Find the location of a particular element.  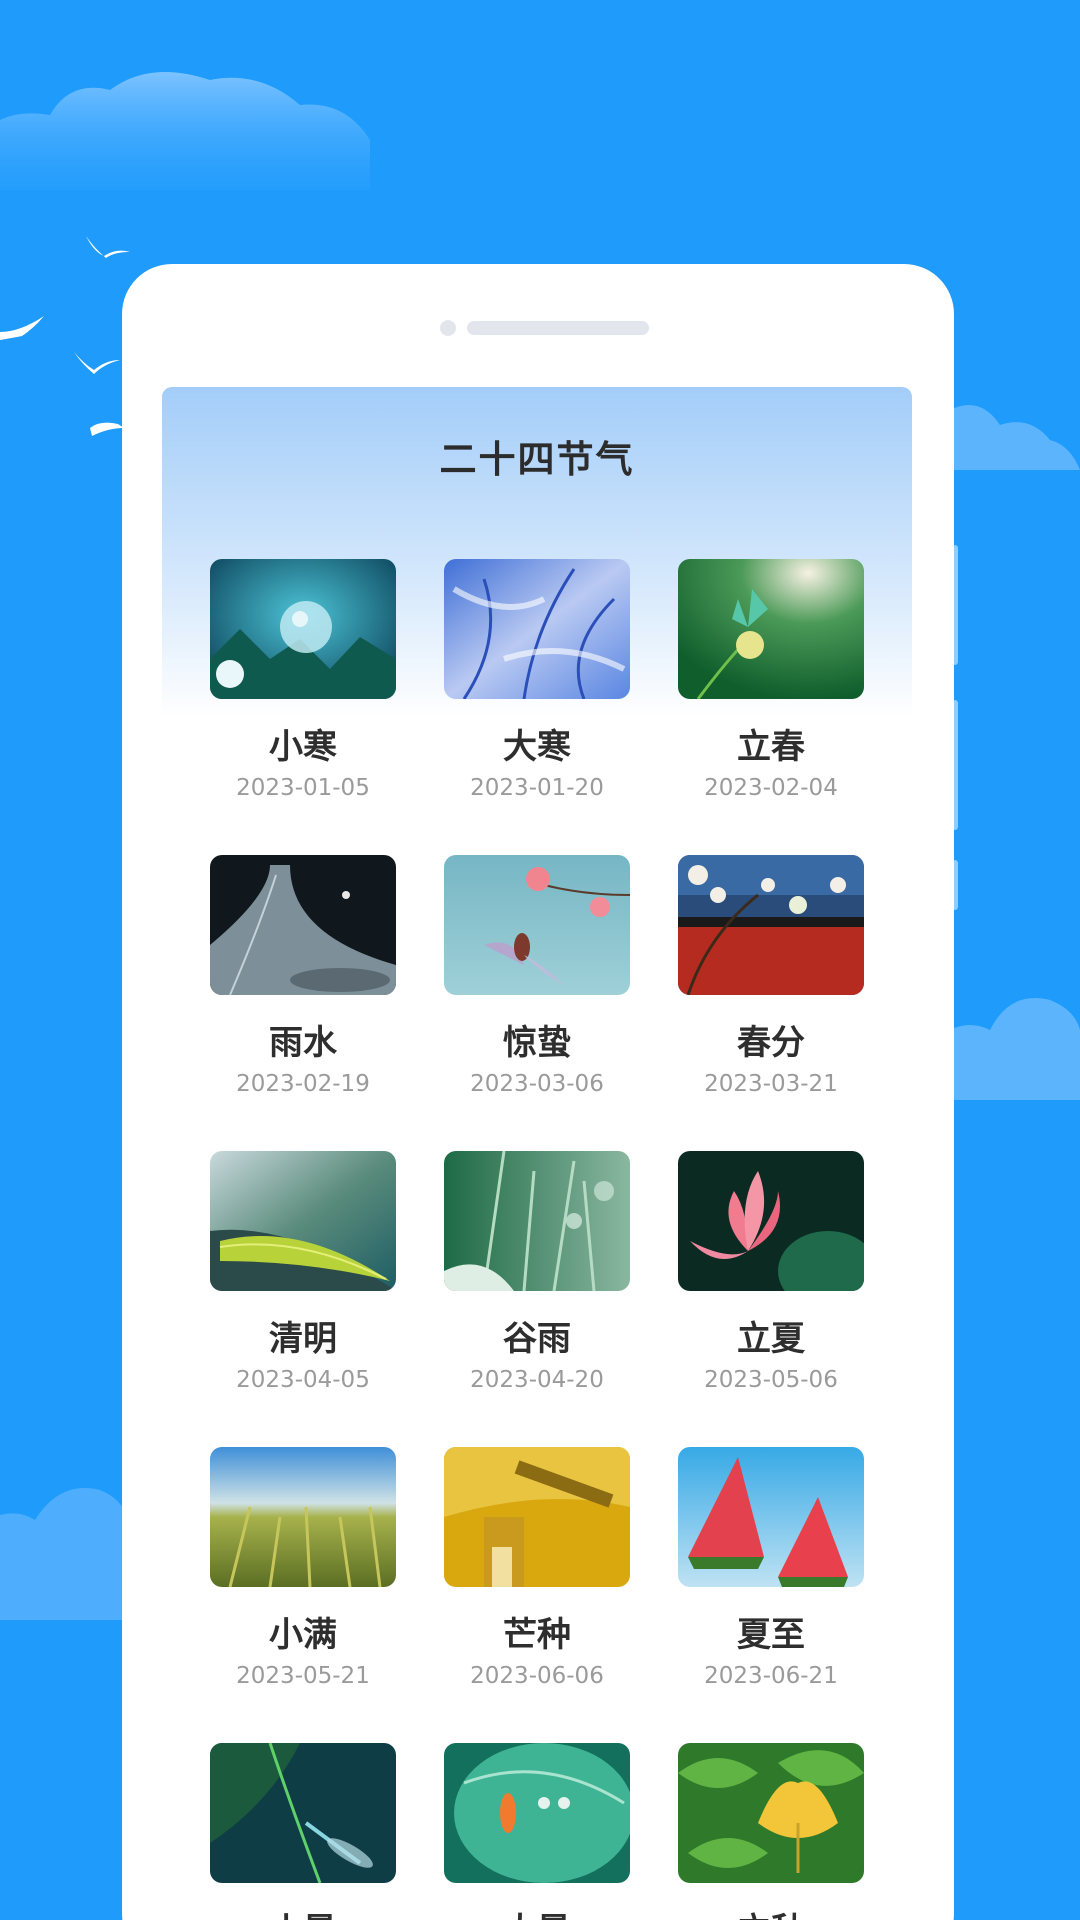

solar-term-card: 大寒 2023-01-20 is located at coordinates (537, 689).